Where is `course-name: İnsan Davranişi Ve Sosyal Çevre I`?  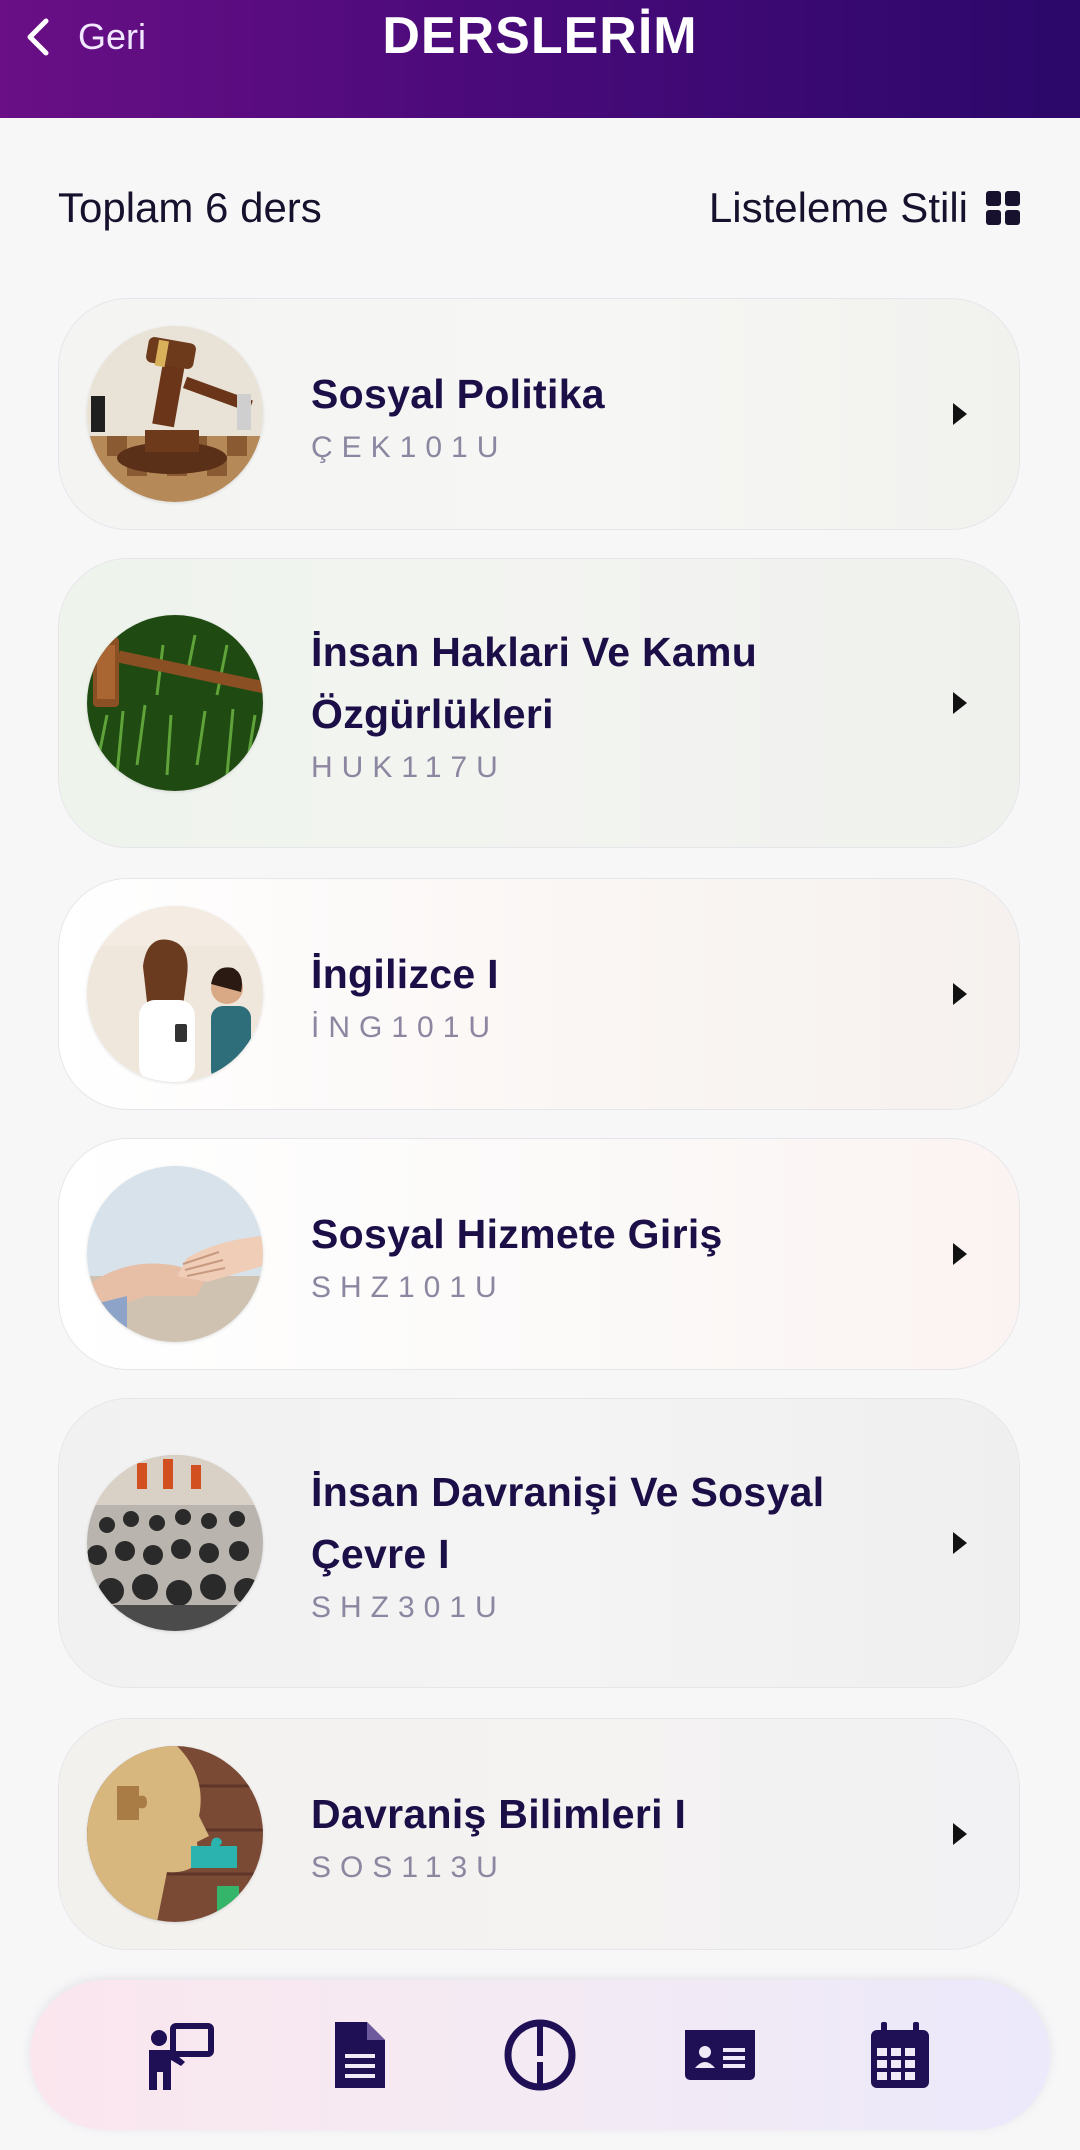
course-name: İnsan Davranişi Ve Sosyal Çevre I is located at coordinates (568, 1523).